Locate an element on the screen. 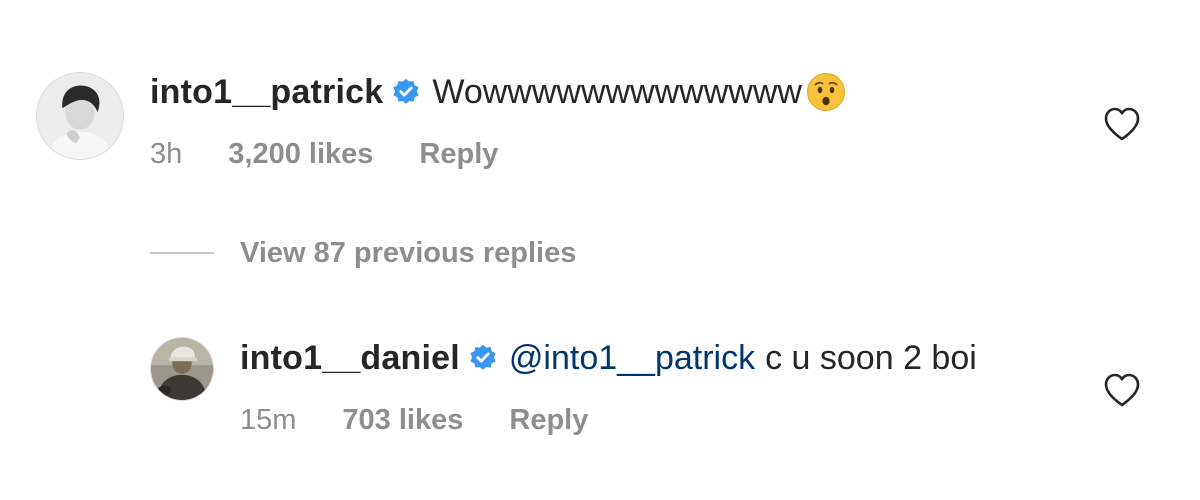 The height and width of the screenshot is (500, 1200). reply-username: into1__daniel is located at coordinates (350, 358).